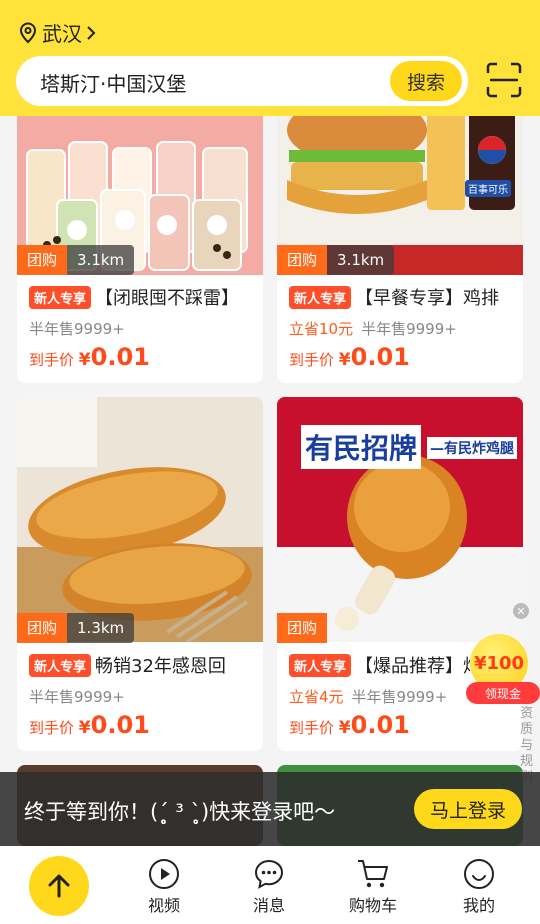 This screenshot has width=540, height=924. Describe the element at coordinates (180, 812) in the screenshot. I see `login-prompt: 终于等到你！(ˊ̥̥̥̥̥ ³ ˋ̥̥̥̥̥)快来登录吧～` at that location.